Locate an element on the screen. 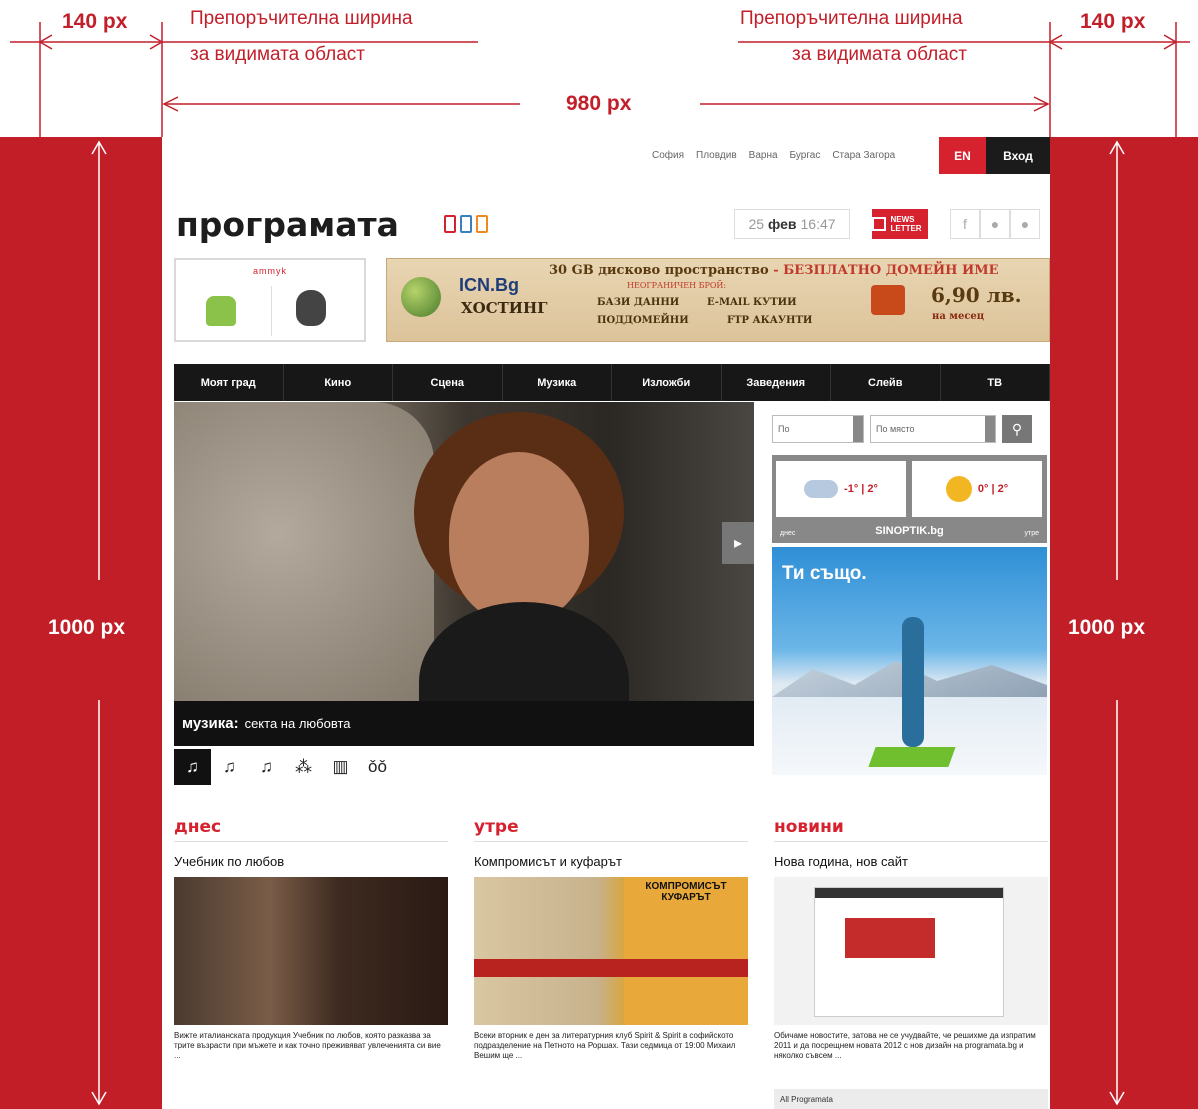 The height and width of the screenshot is (1109, 1198). right-margin-width-label: 140 px is located at coordinates (1113, 21).